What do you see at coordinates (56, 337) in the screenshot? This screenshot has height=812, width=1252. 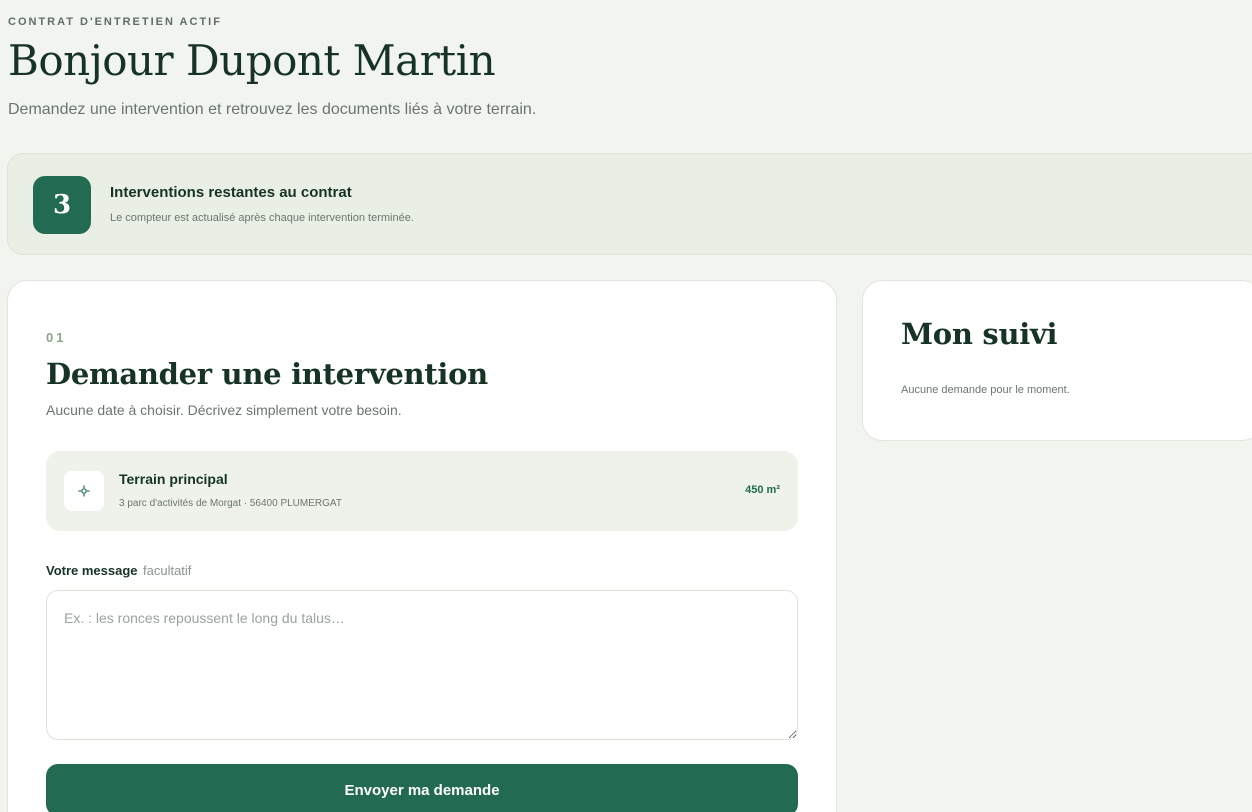 I see `step-number: 01` at bounding box center [56, 337].